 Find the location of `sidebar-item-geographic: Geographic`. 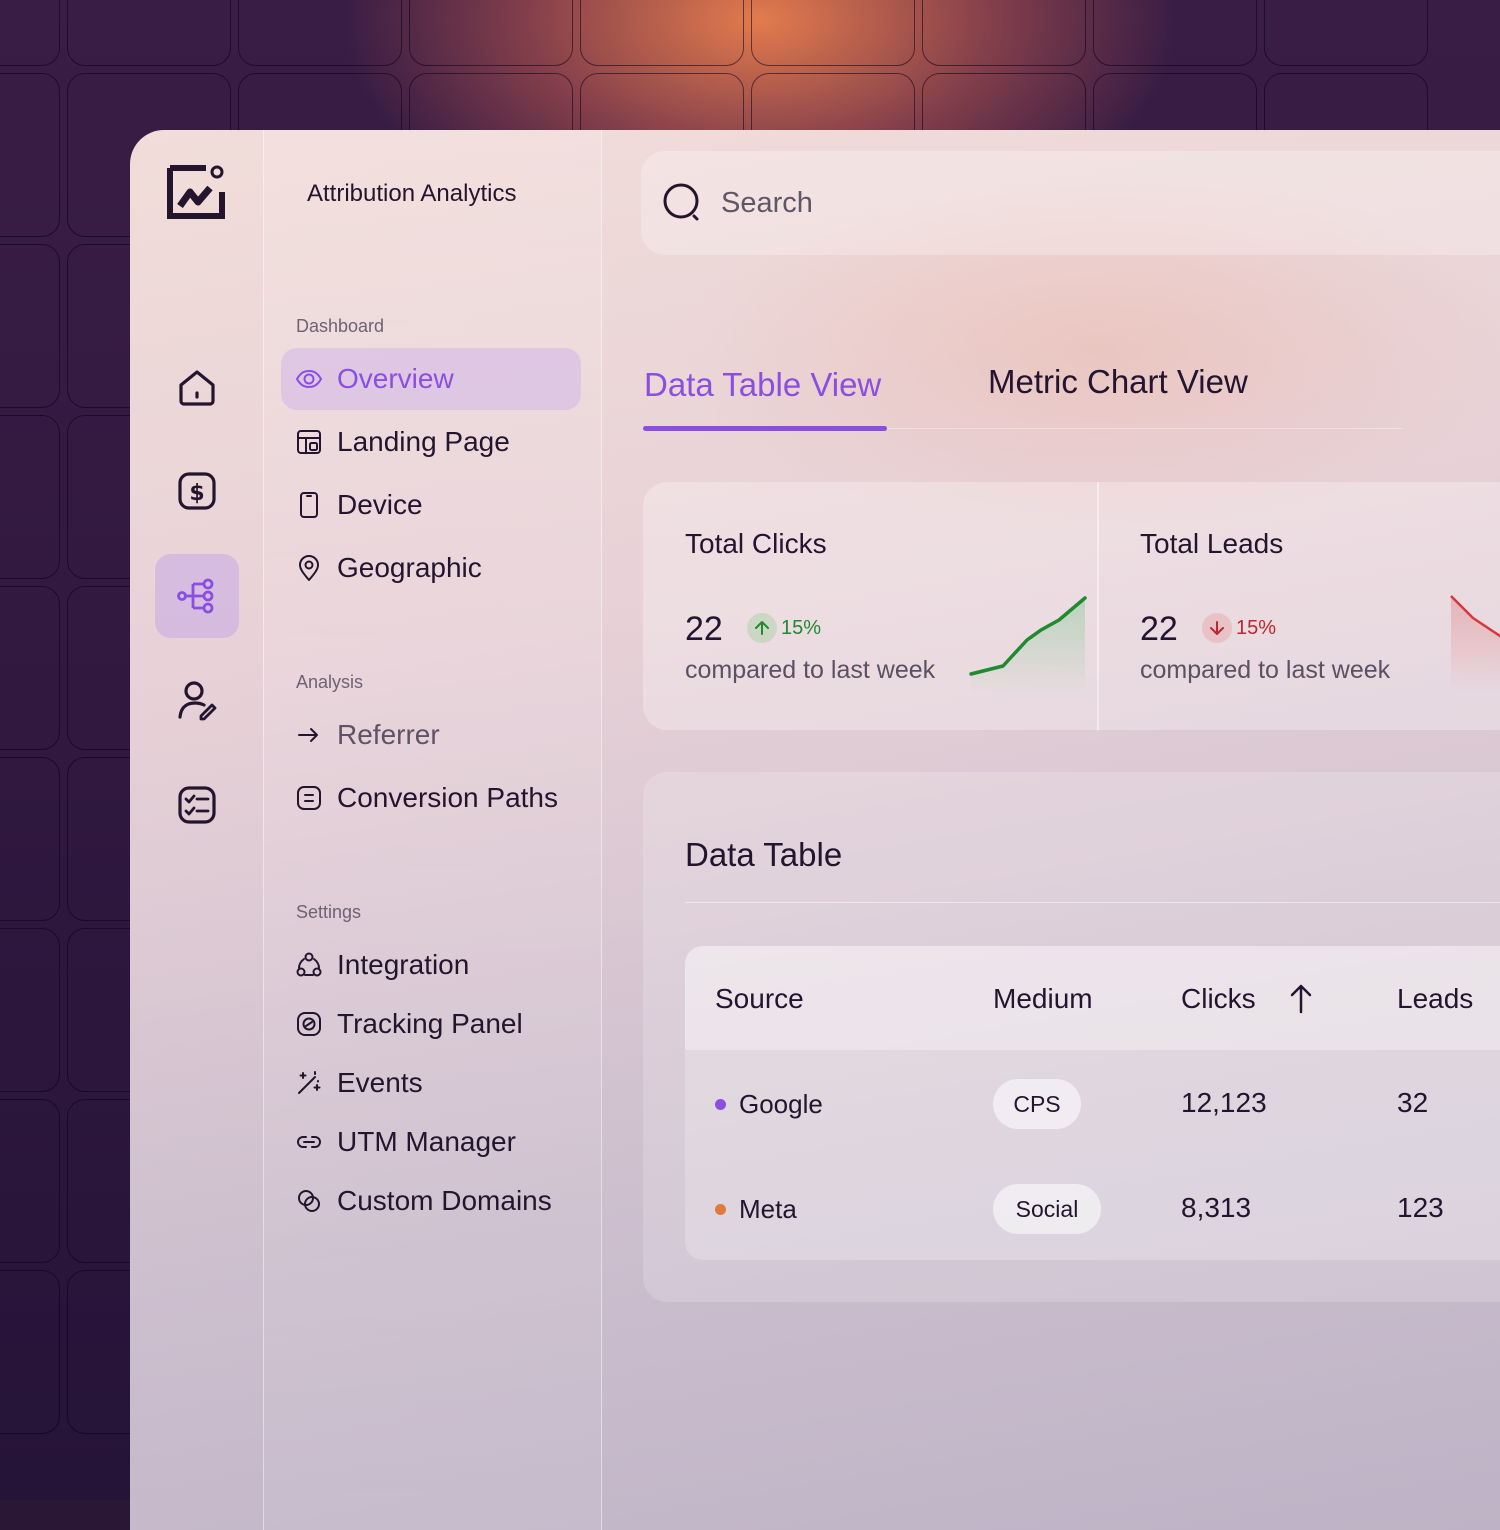

sidebar-item-geographic: Geographic is located at coordinates (431, 568).